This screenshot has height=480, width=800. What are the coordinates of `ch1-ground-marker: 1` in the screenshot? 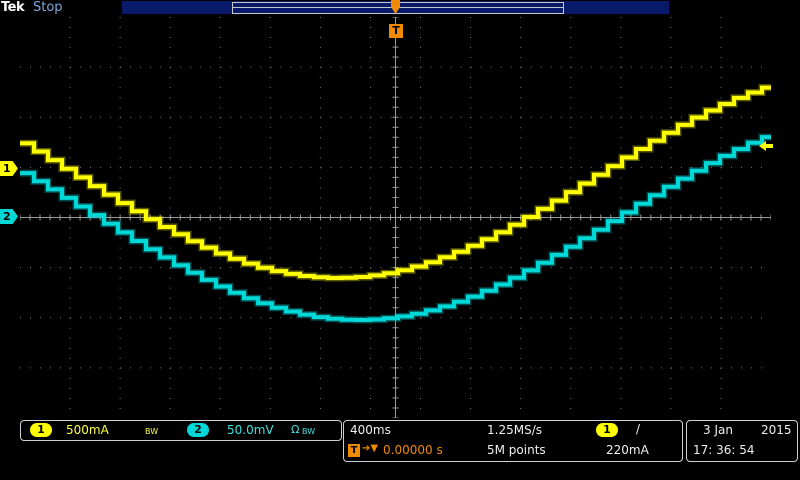 It's located at (9, 168).